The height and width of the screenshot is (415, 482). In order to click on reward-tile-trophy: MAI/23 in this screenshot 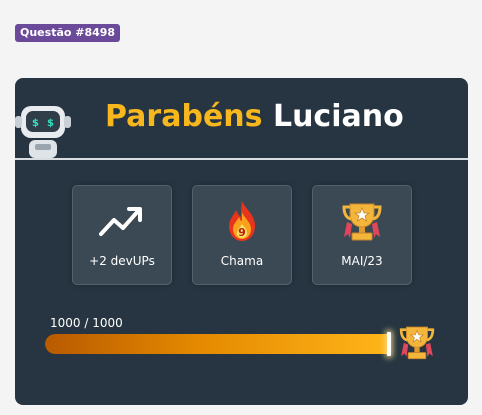, I will do `click(362, 235)`.